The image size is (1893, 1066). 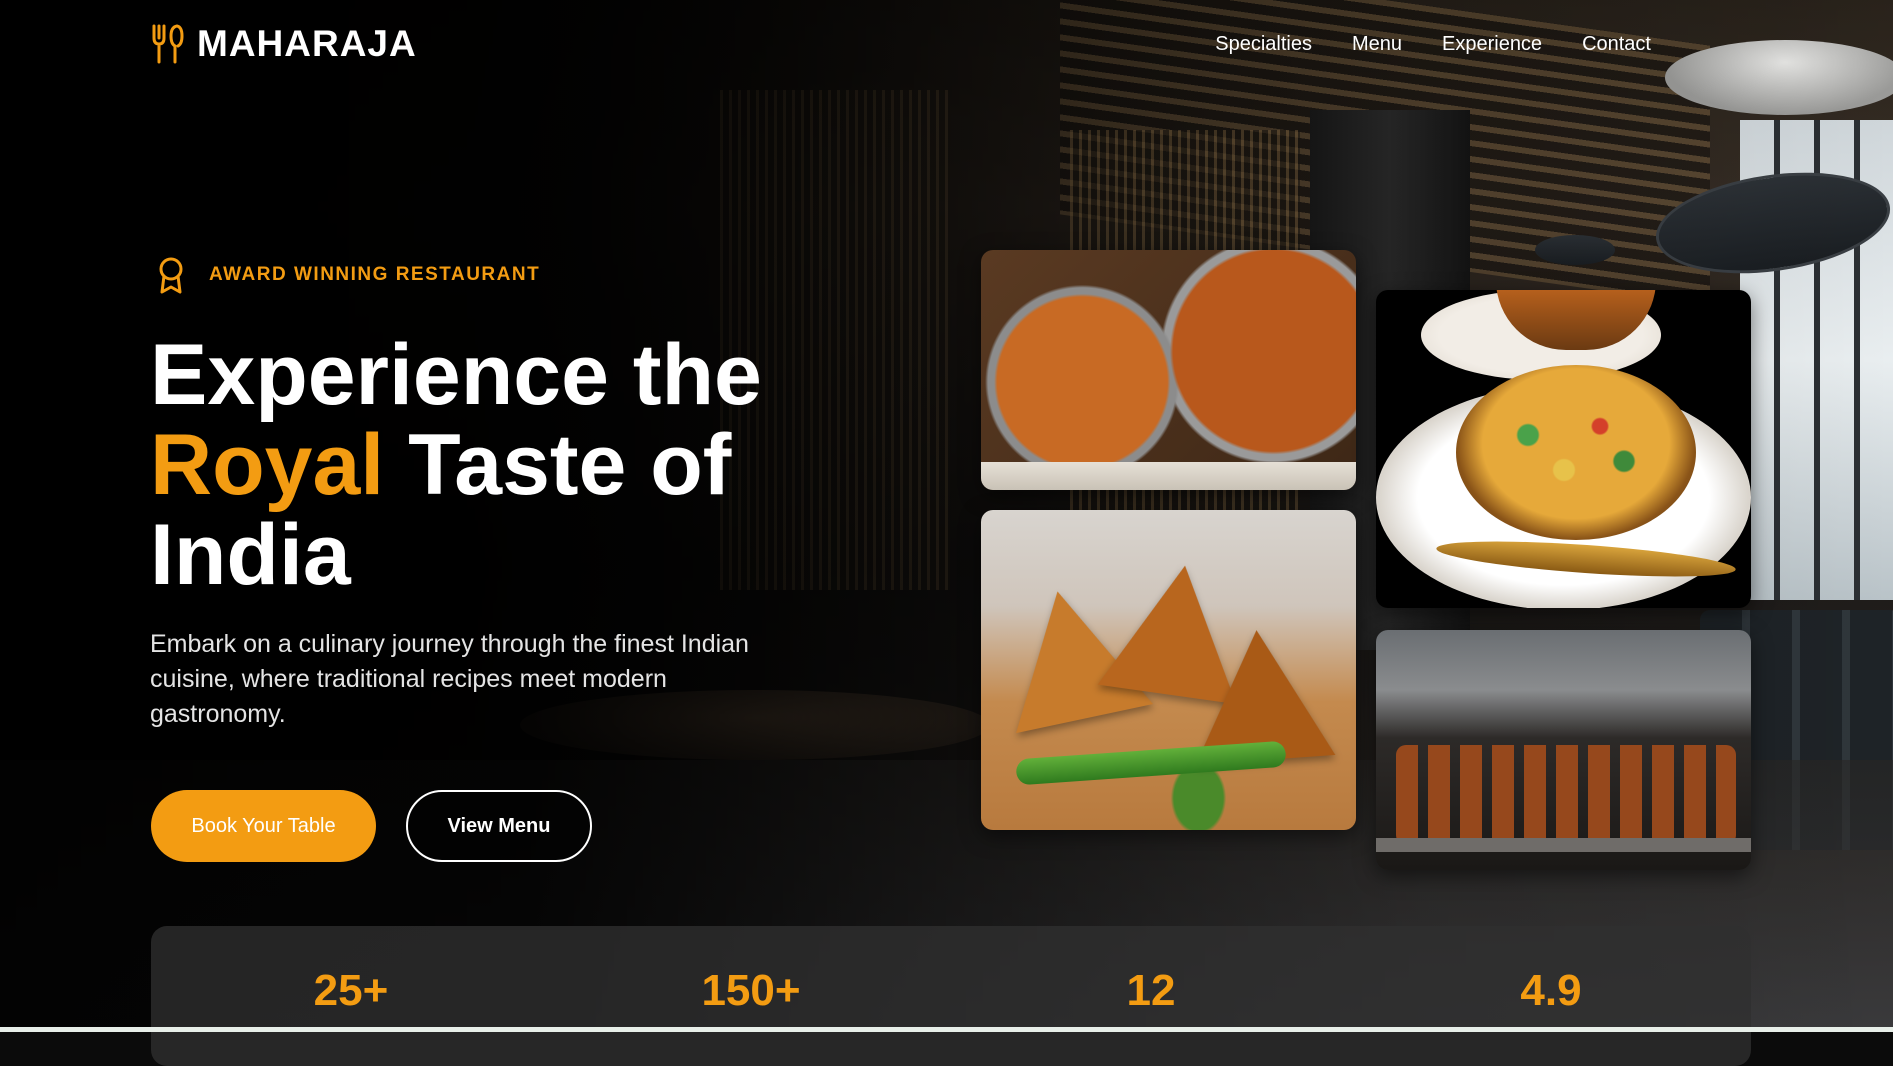 I want to click on stats-bar: 25+ 150+ 12 4.9, so click(x=951, y=996).